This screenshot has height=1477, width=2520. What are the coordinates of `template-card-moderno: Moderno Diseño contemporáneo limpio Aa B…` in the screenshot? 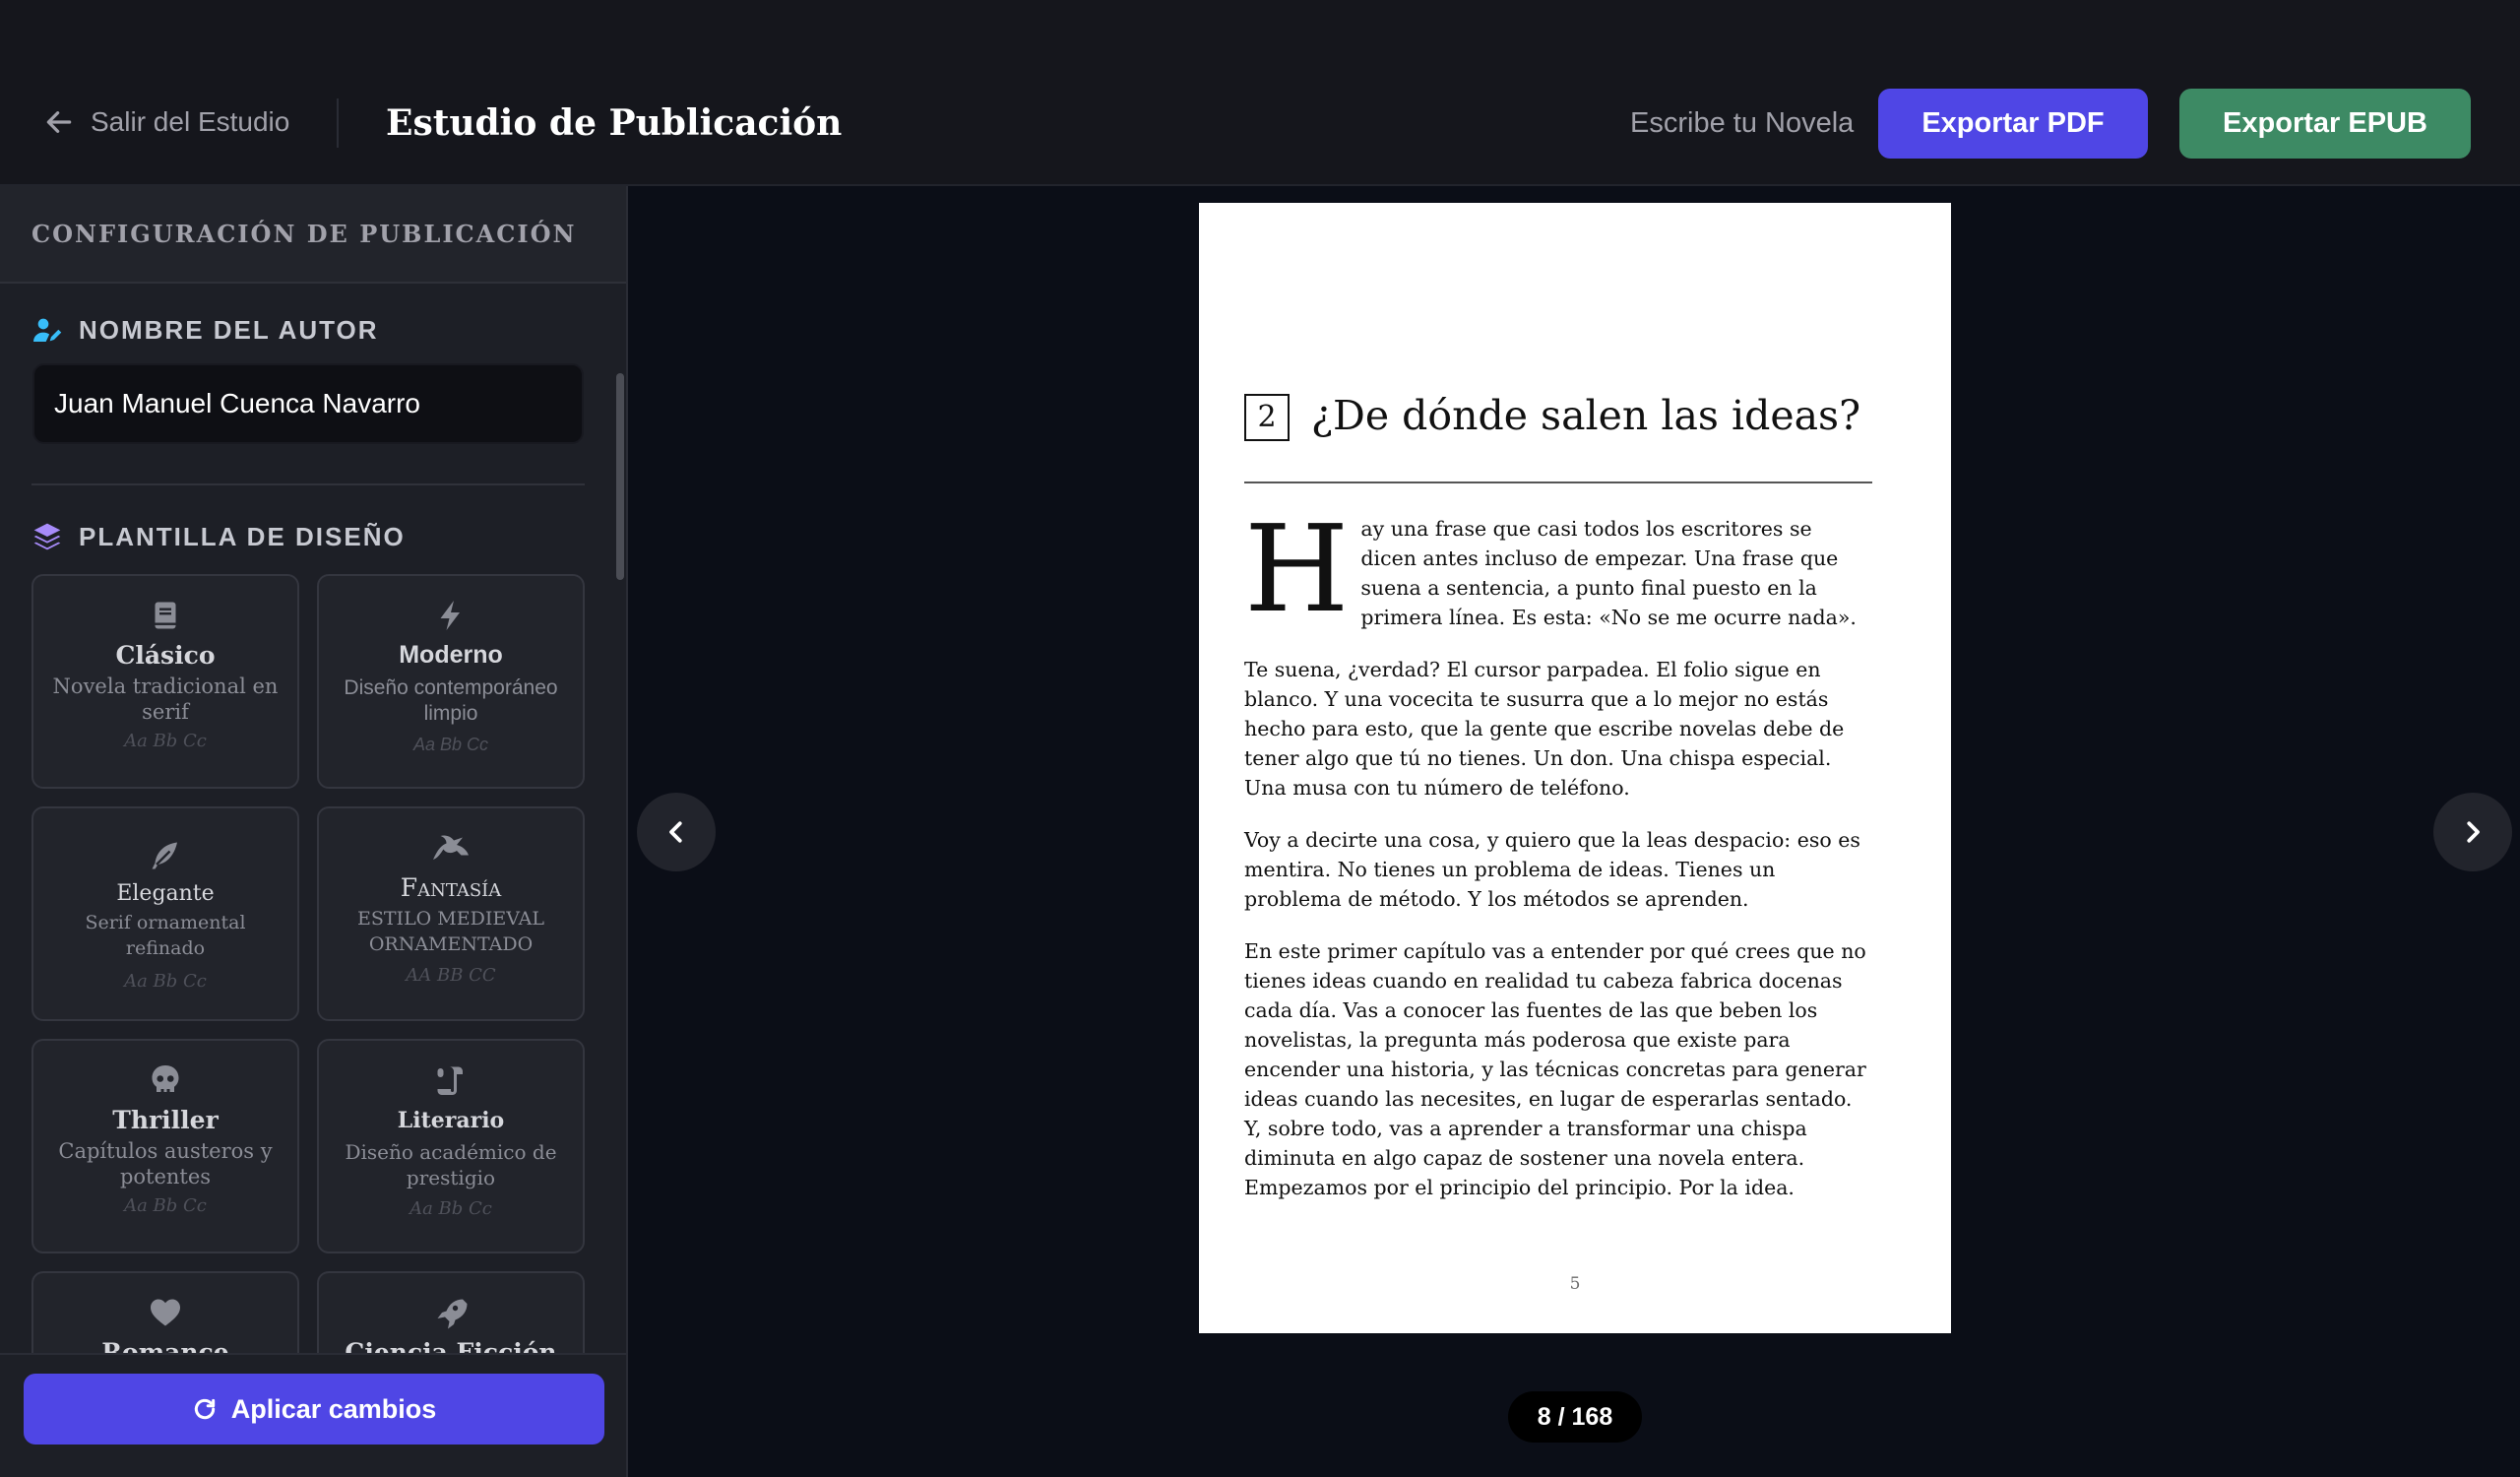 It's located at (451, 682).